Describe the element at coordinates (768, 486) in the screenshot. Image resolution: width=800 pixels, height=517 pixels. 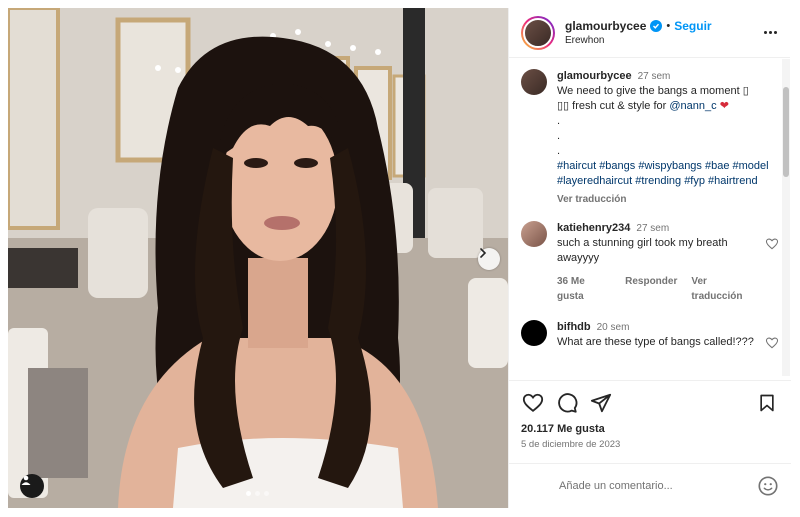
I see `smiley-face-icon` at that location.